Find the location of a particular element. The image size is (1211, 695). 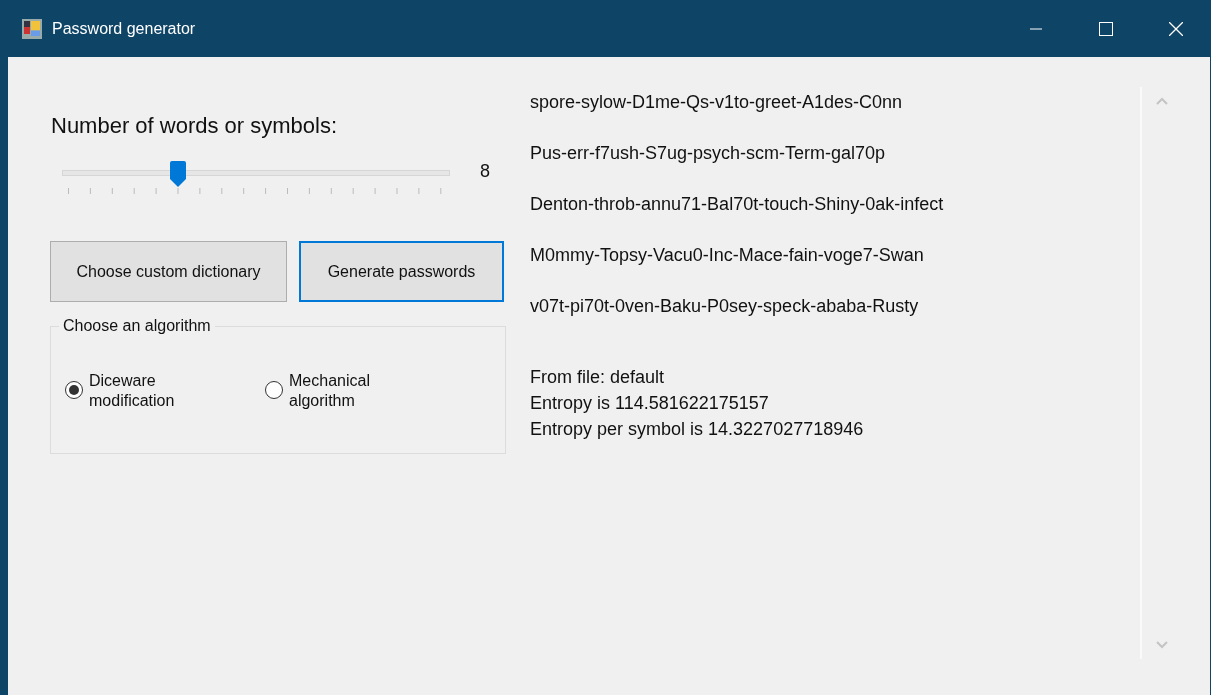

password-text: Denton-throb-annu71-Bal70t-touch-Shiny-0ak-infect is located at coordinates (737, 204).